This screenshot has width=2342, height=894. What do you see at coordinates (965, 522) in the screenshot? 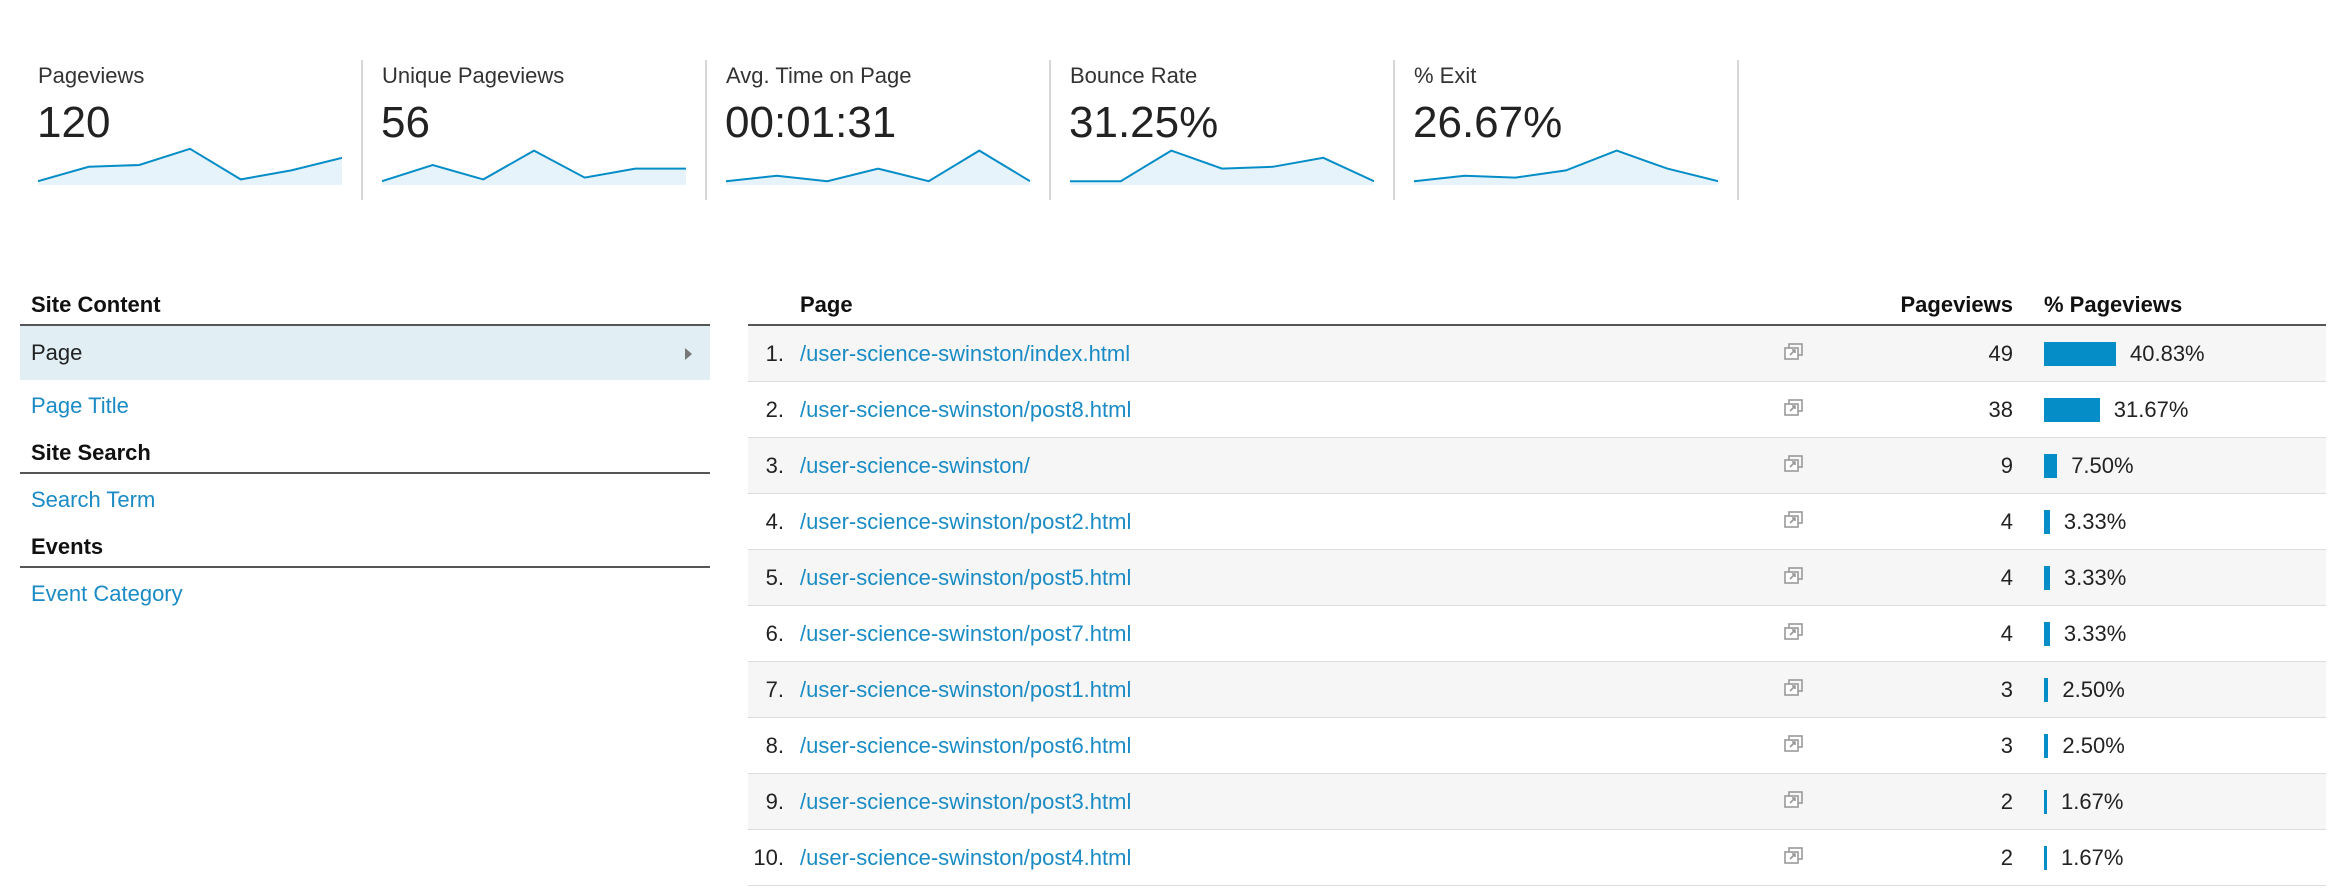
I see `page-link: /user-science-swinston/post2.html` at bounding box center [965, 522].